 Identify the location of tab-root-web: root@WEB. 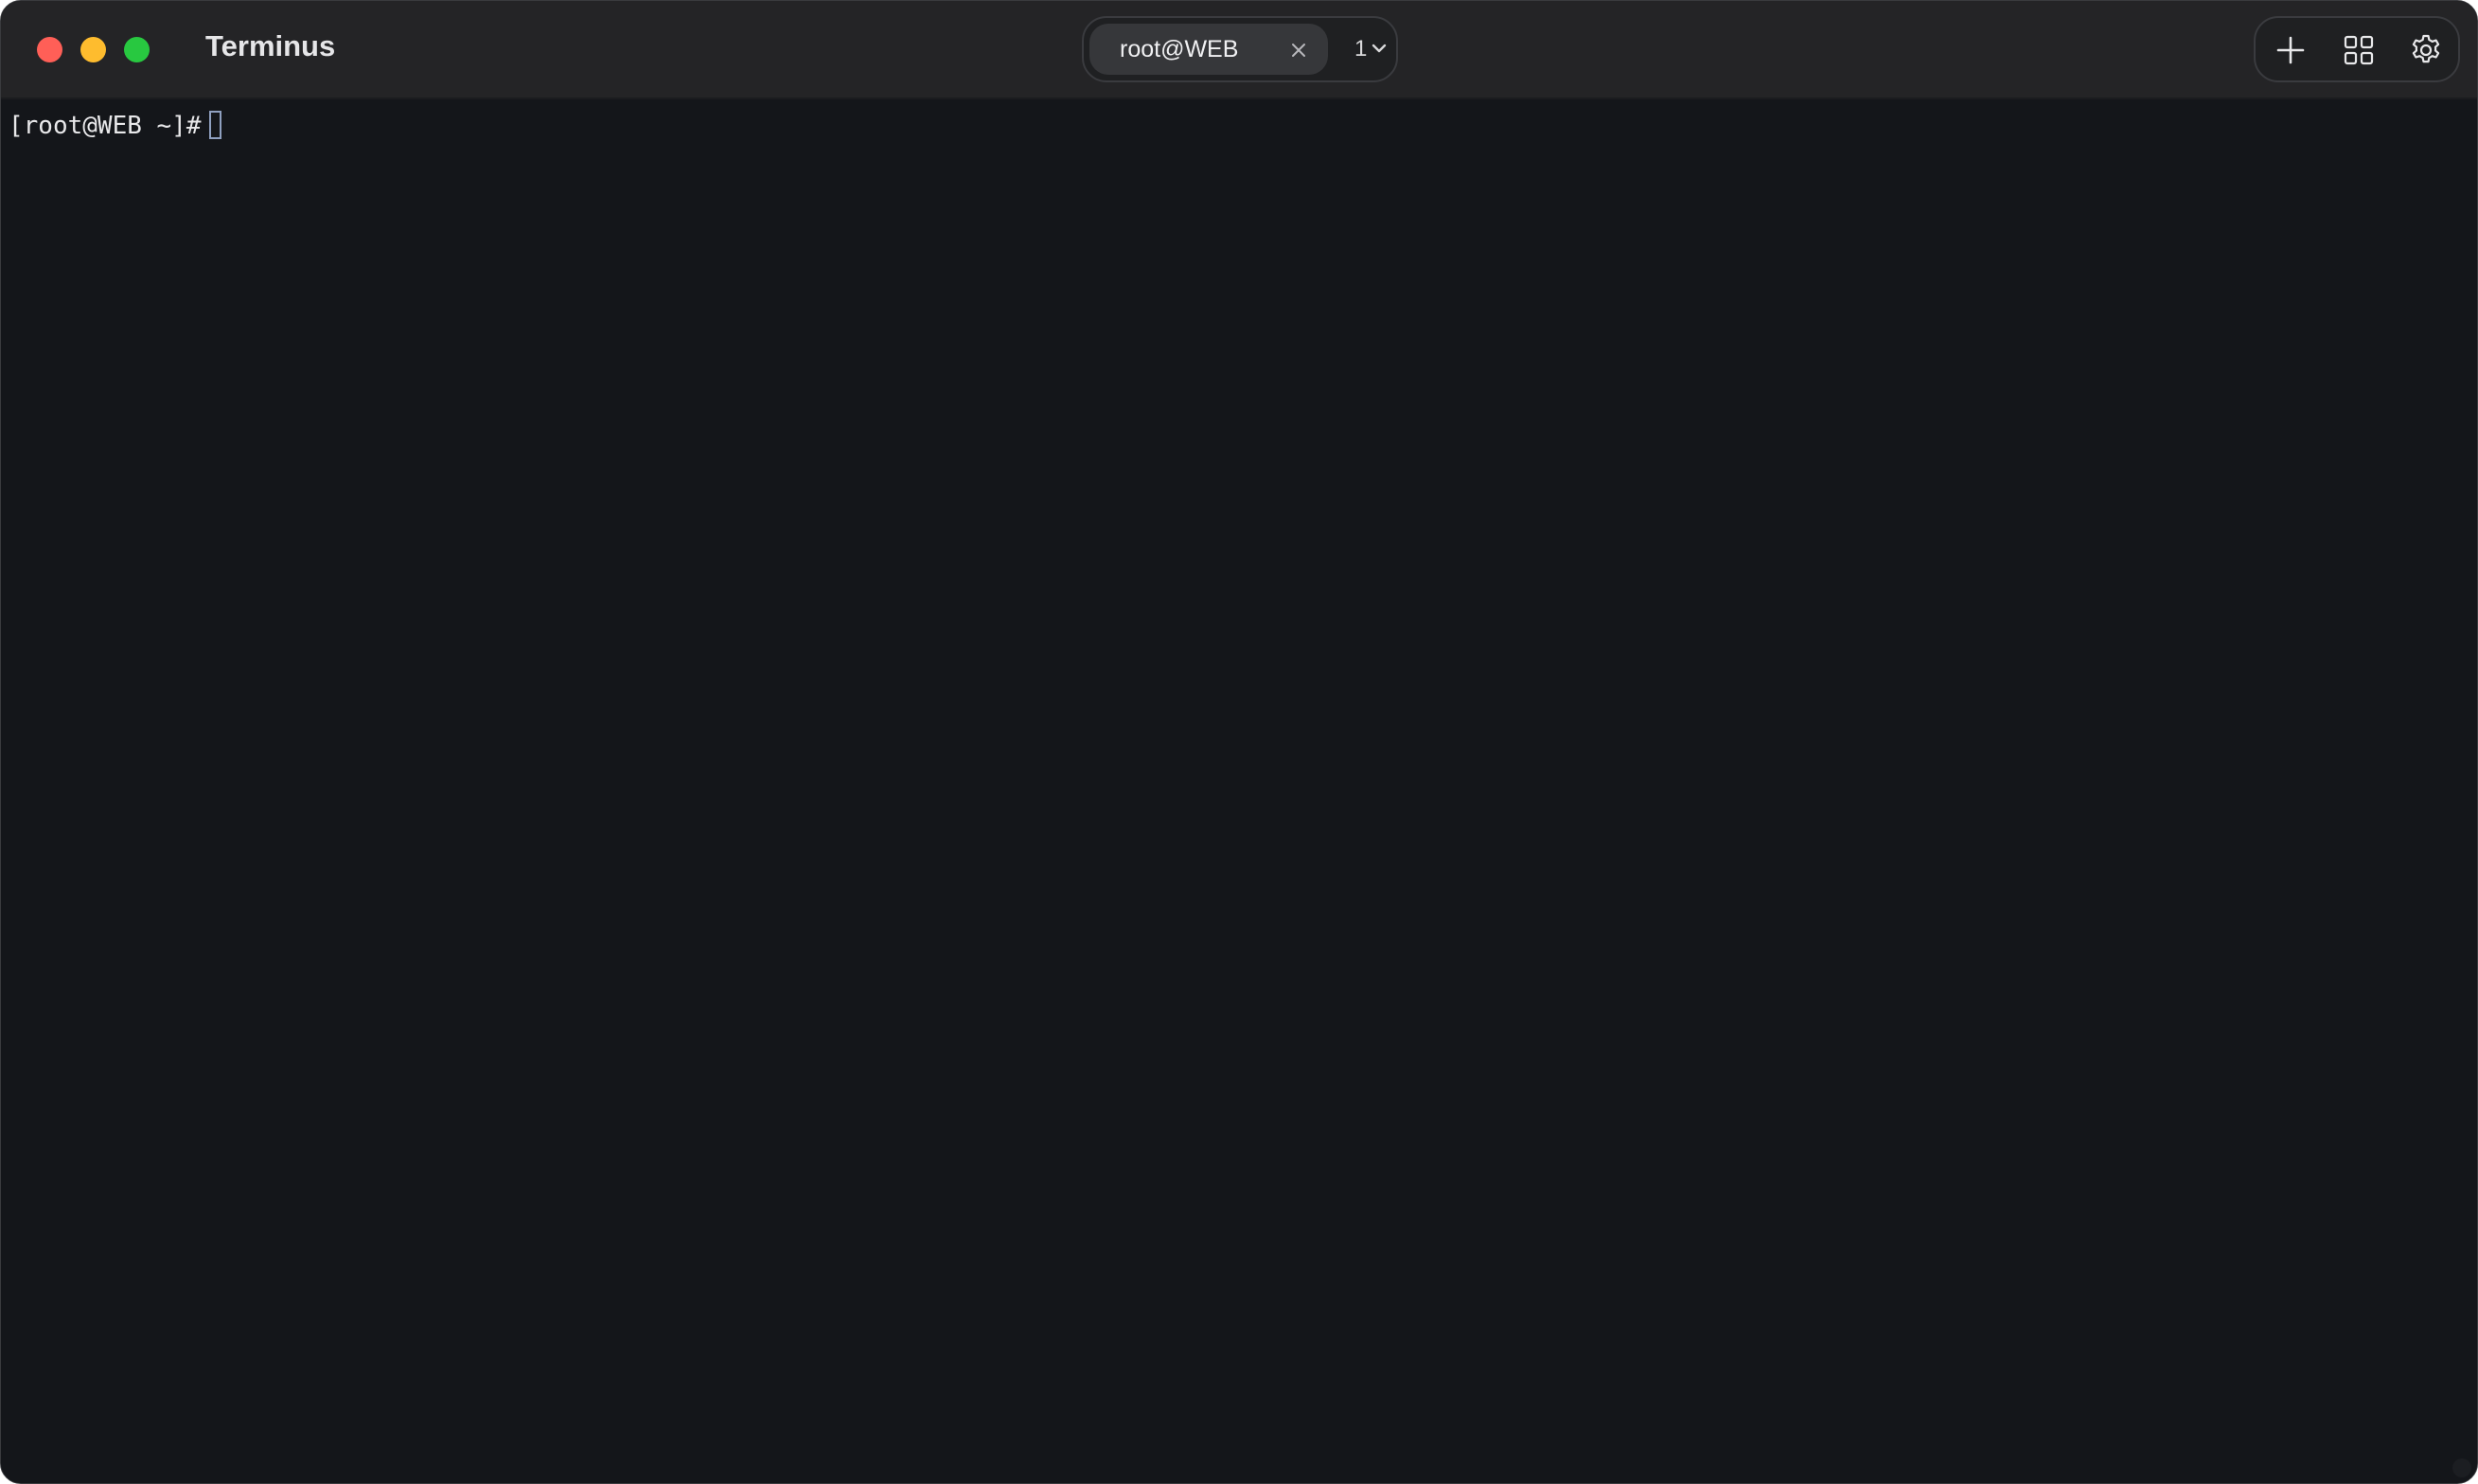
(1208, 49).